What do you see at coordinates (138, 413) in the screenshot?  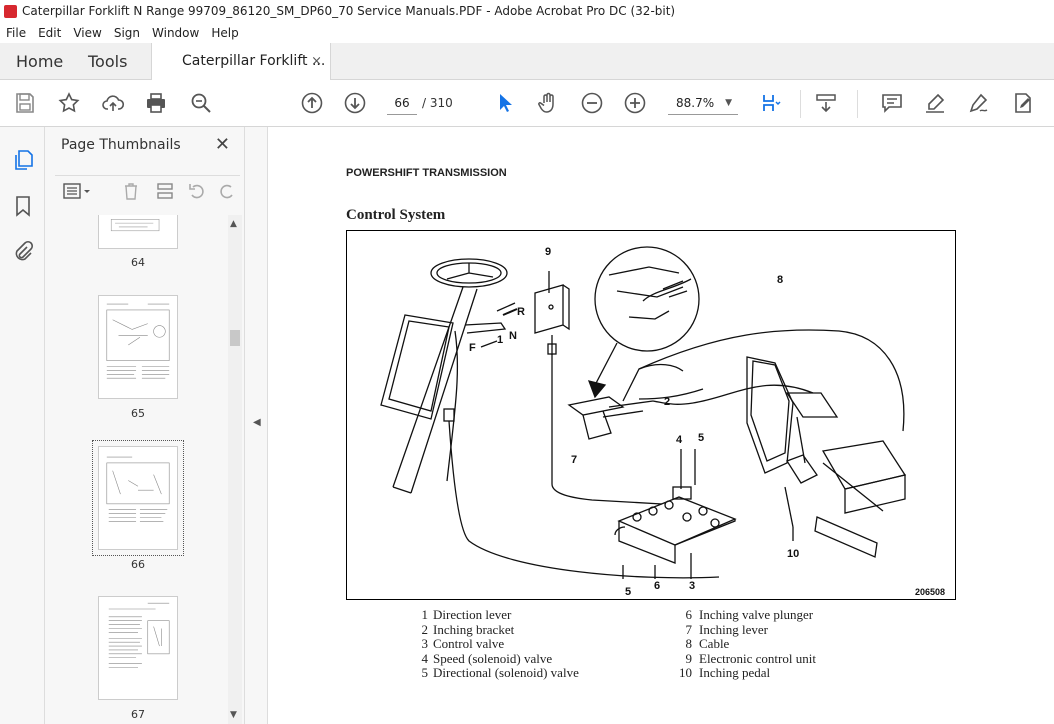 I see `thumbnail-label: 65` at bounding box center [138, 413].